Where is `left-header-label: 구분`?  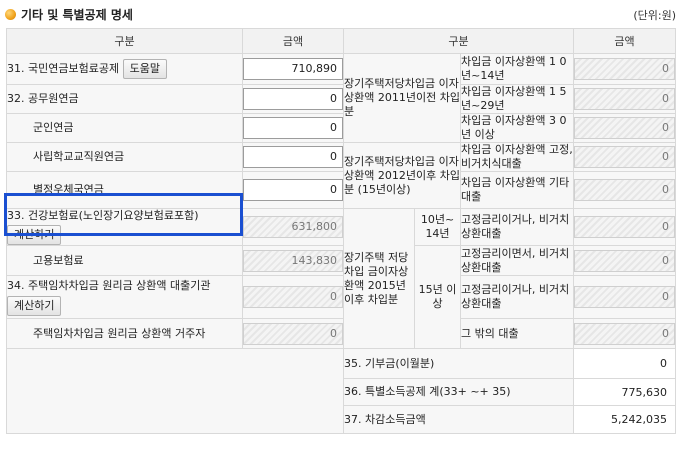
left-header-label: 구분 is located at coordinates (124, 41).